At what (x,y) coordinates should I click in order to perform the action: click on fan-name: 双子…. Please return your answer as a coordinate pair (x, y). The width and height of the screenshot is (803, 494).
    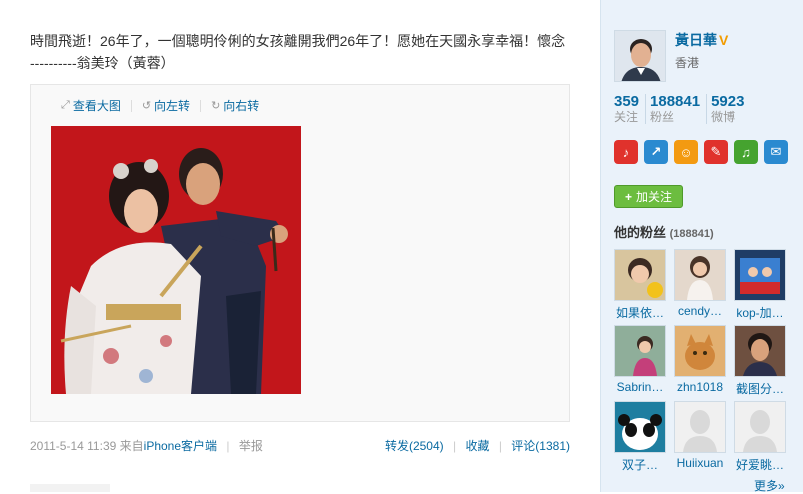
    Looking at the image, I should click on (639, 465).